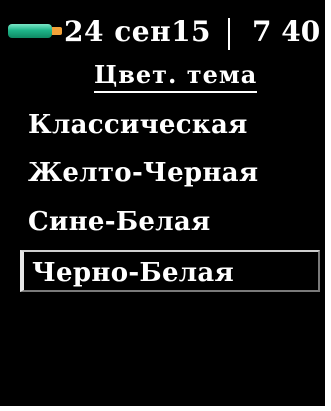 The height and width of the screenshot is (411, 331). I want to click on menu-item-black-white: Черно-Белая, so click(170, 271).